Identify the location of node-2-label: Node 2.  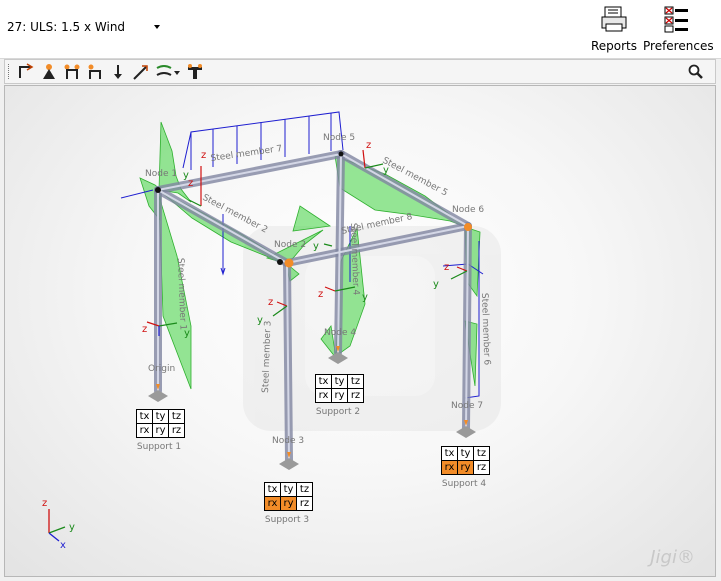
(290, 245).